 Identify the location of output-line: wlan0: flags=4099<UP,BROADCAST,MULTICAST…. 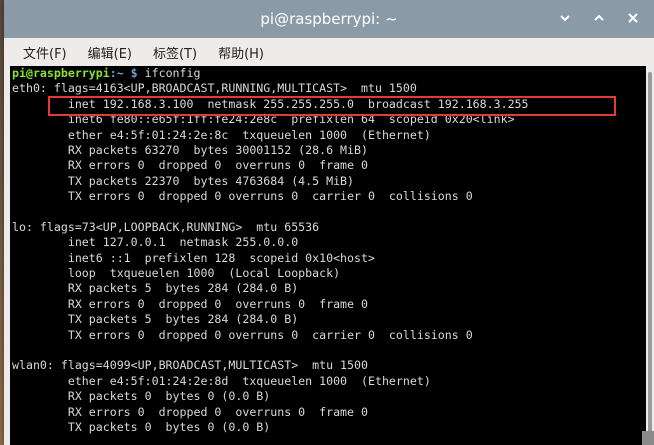
(190, 365).